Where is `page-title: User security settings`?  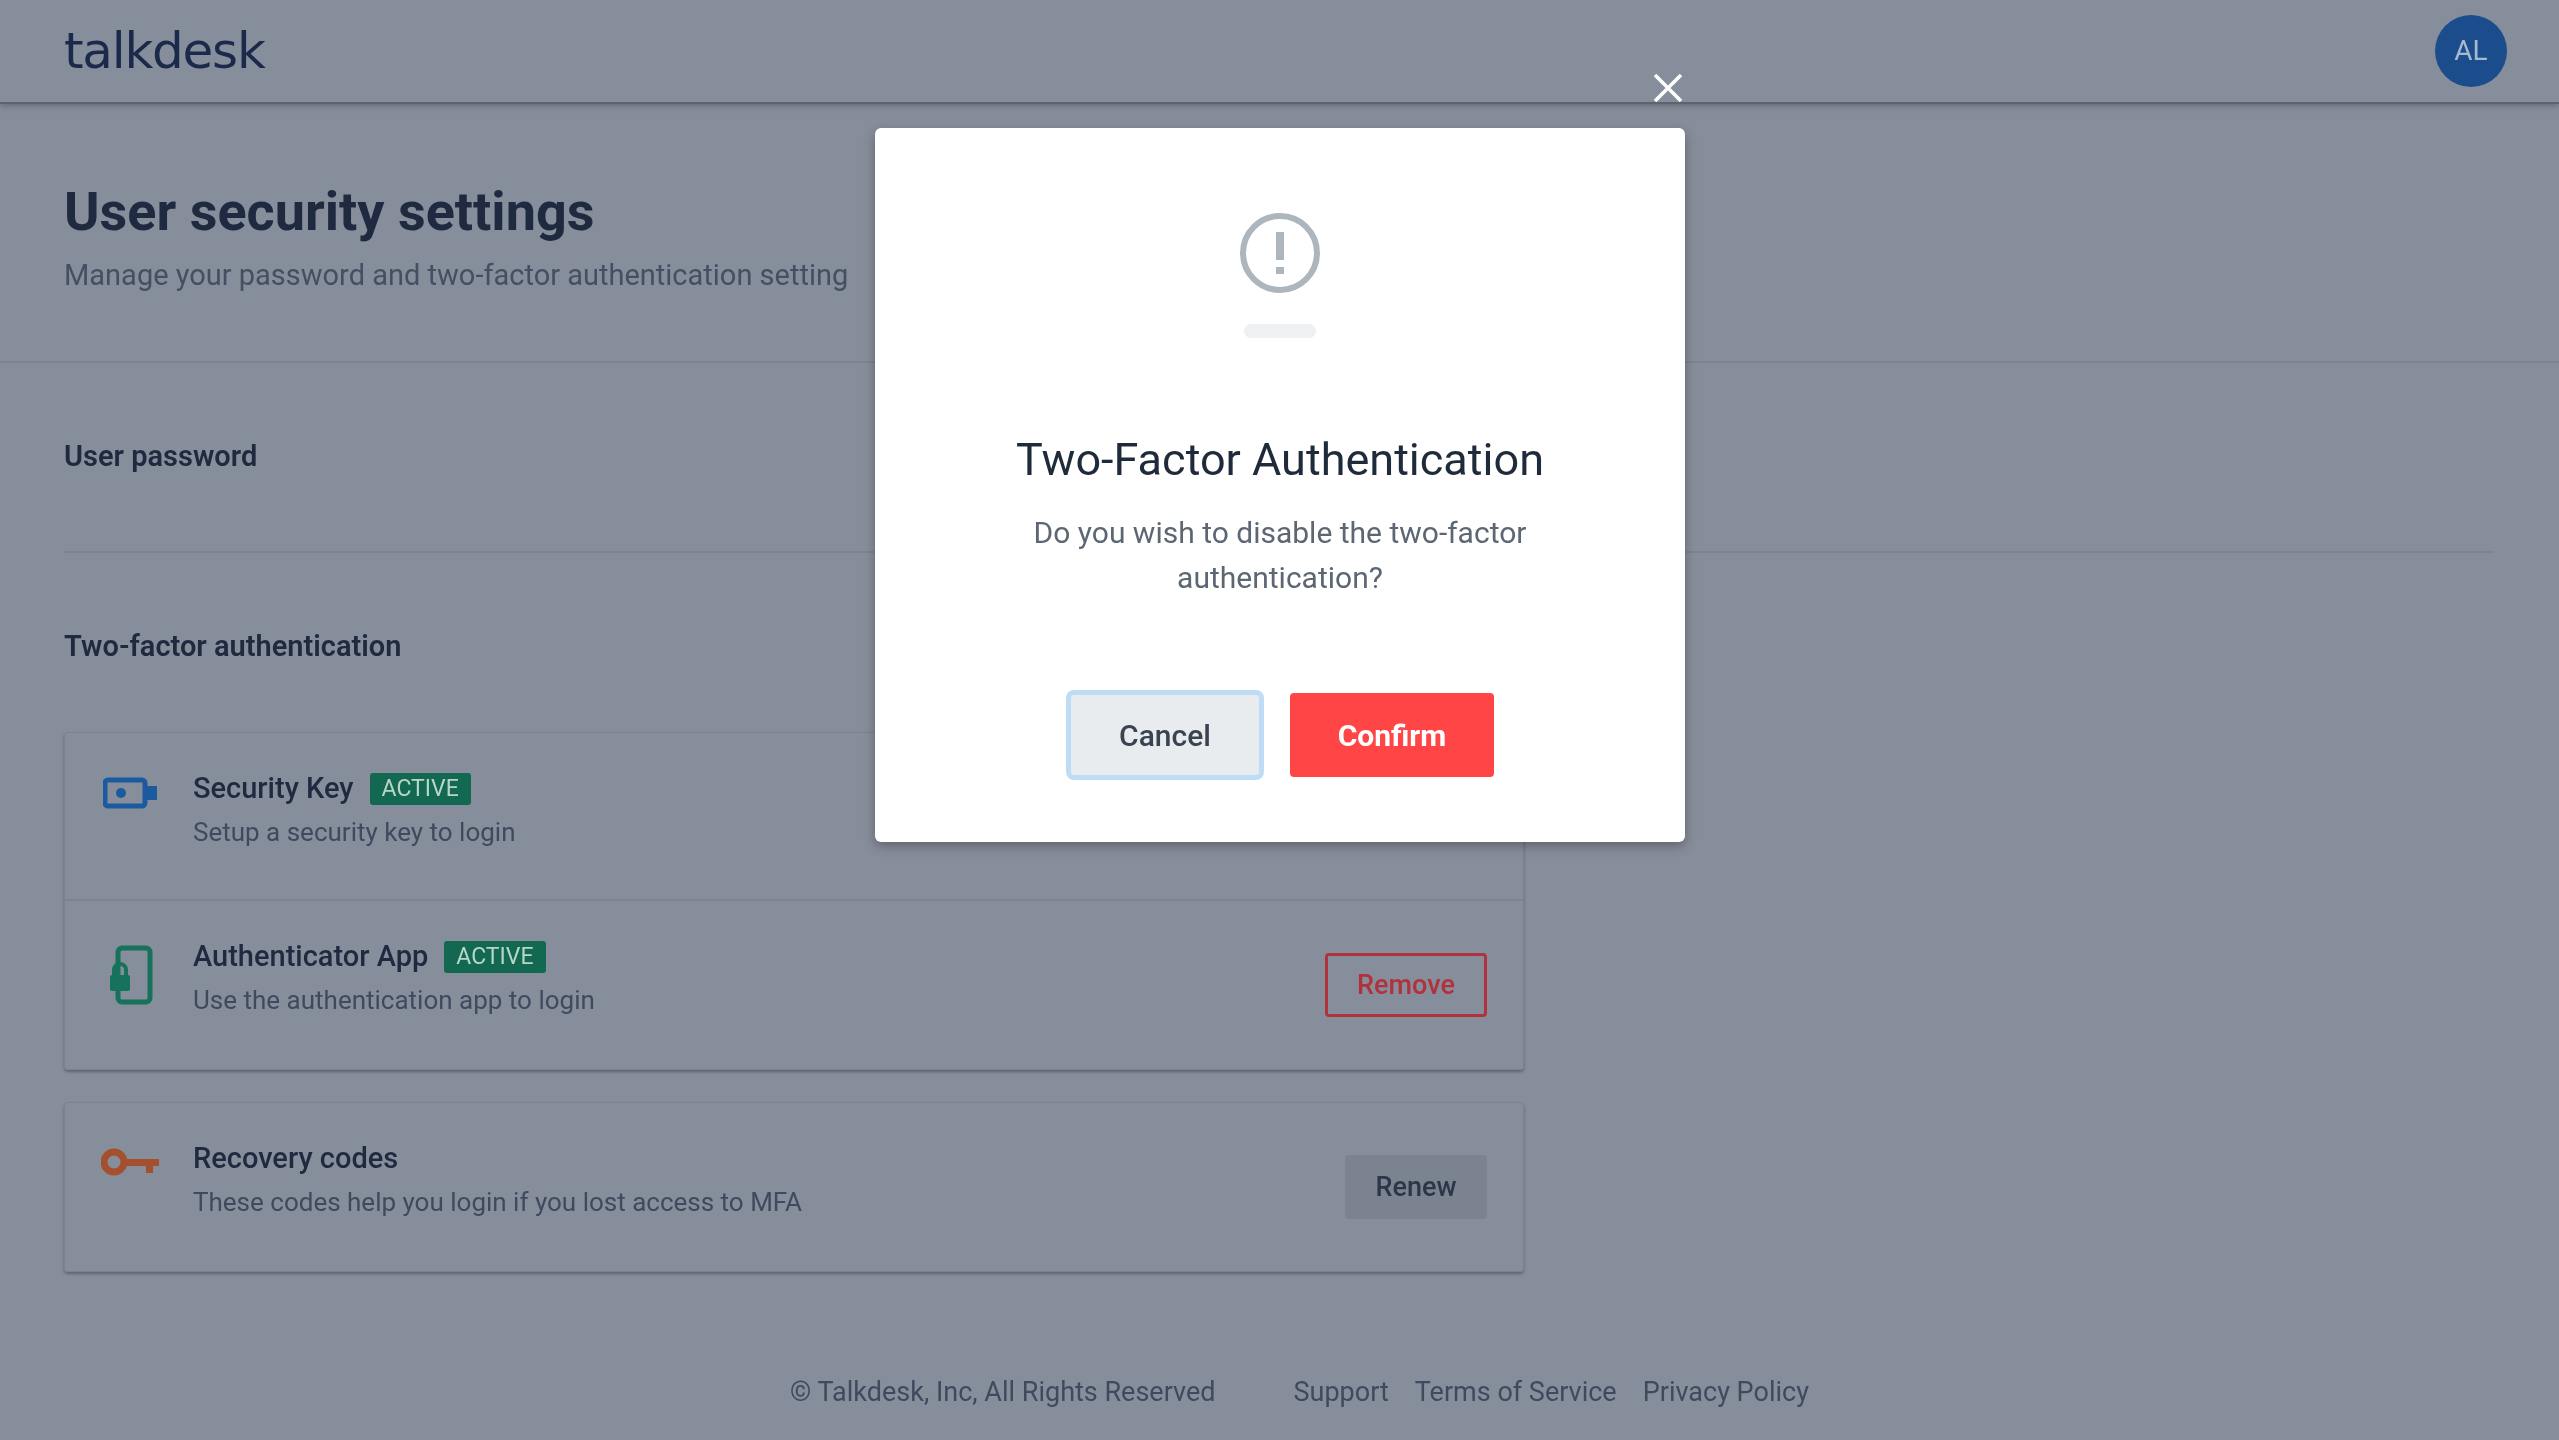
page-title: User security settings is located at coordinates (330, 212).